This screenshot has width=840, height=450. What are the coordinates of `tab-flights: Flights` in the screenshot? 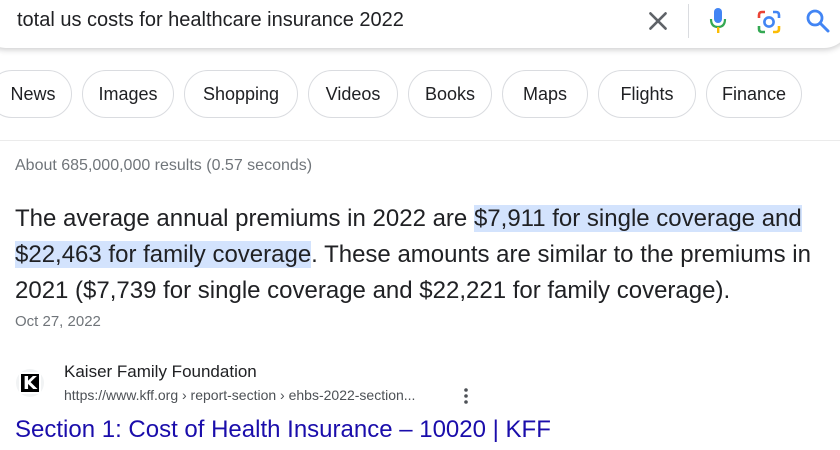 It's located at (647, 94).